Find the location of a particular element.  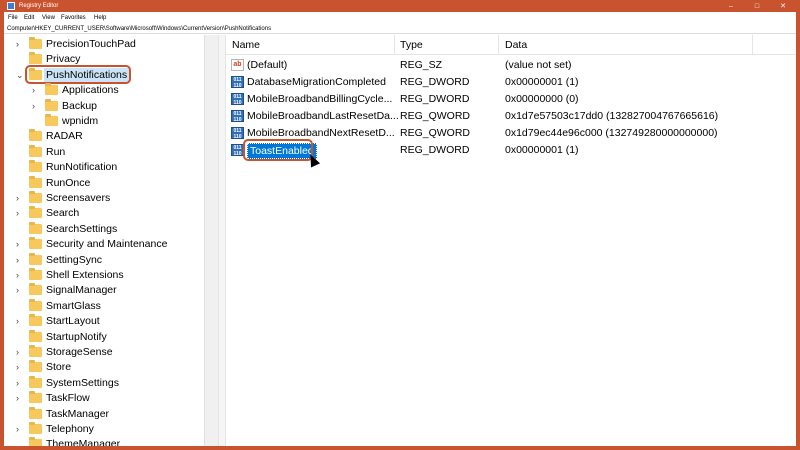

tree-item-label: StartupNotify is located at coordinates (76, 336).